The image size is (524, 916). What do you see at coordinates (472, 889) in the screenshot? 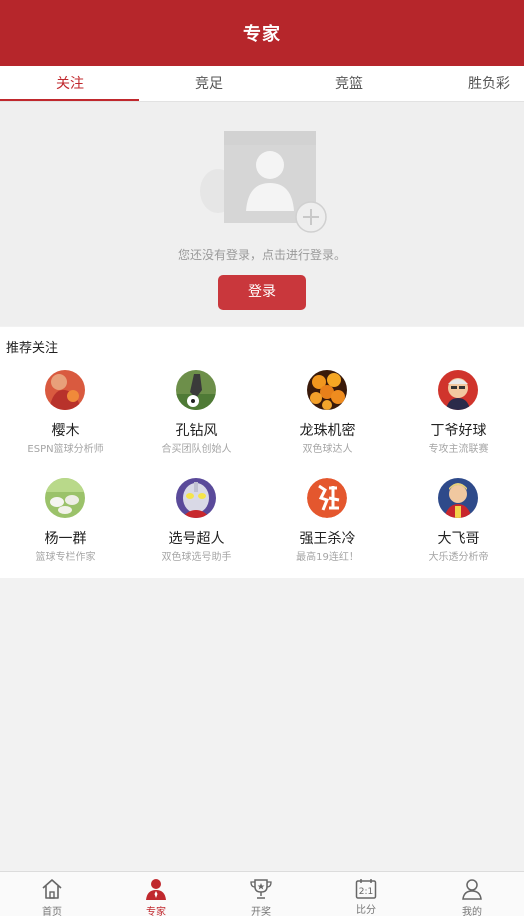
I see `user-icon` at bounding box center [472, 889].